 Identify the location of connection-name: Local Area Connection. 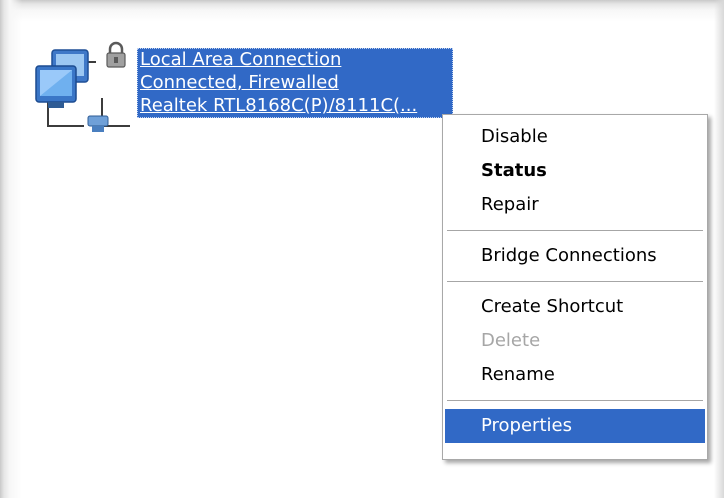
(241, 59).